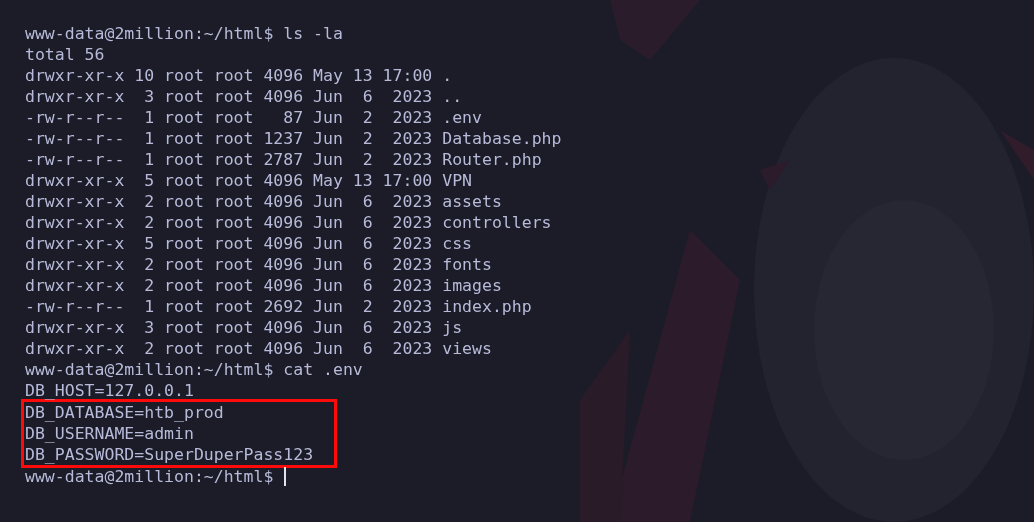  I want to click on terminal-line: www-data@2million:~/html$ ls -la, so click(184, 33).